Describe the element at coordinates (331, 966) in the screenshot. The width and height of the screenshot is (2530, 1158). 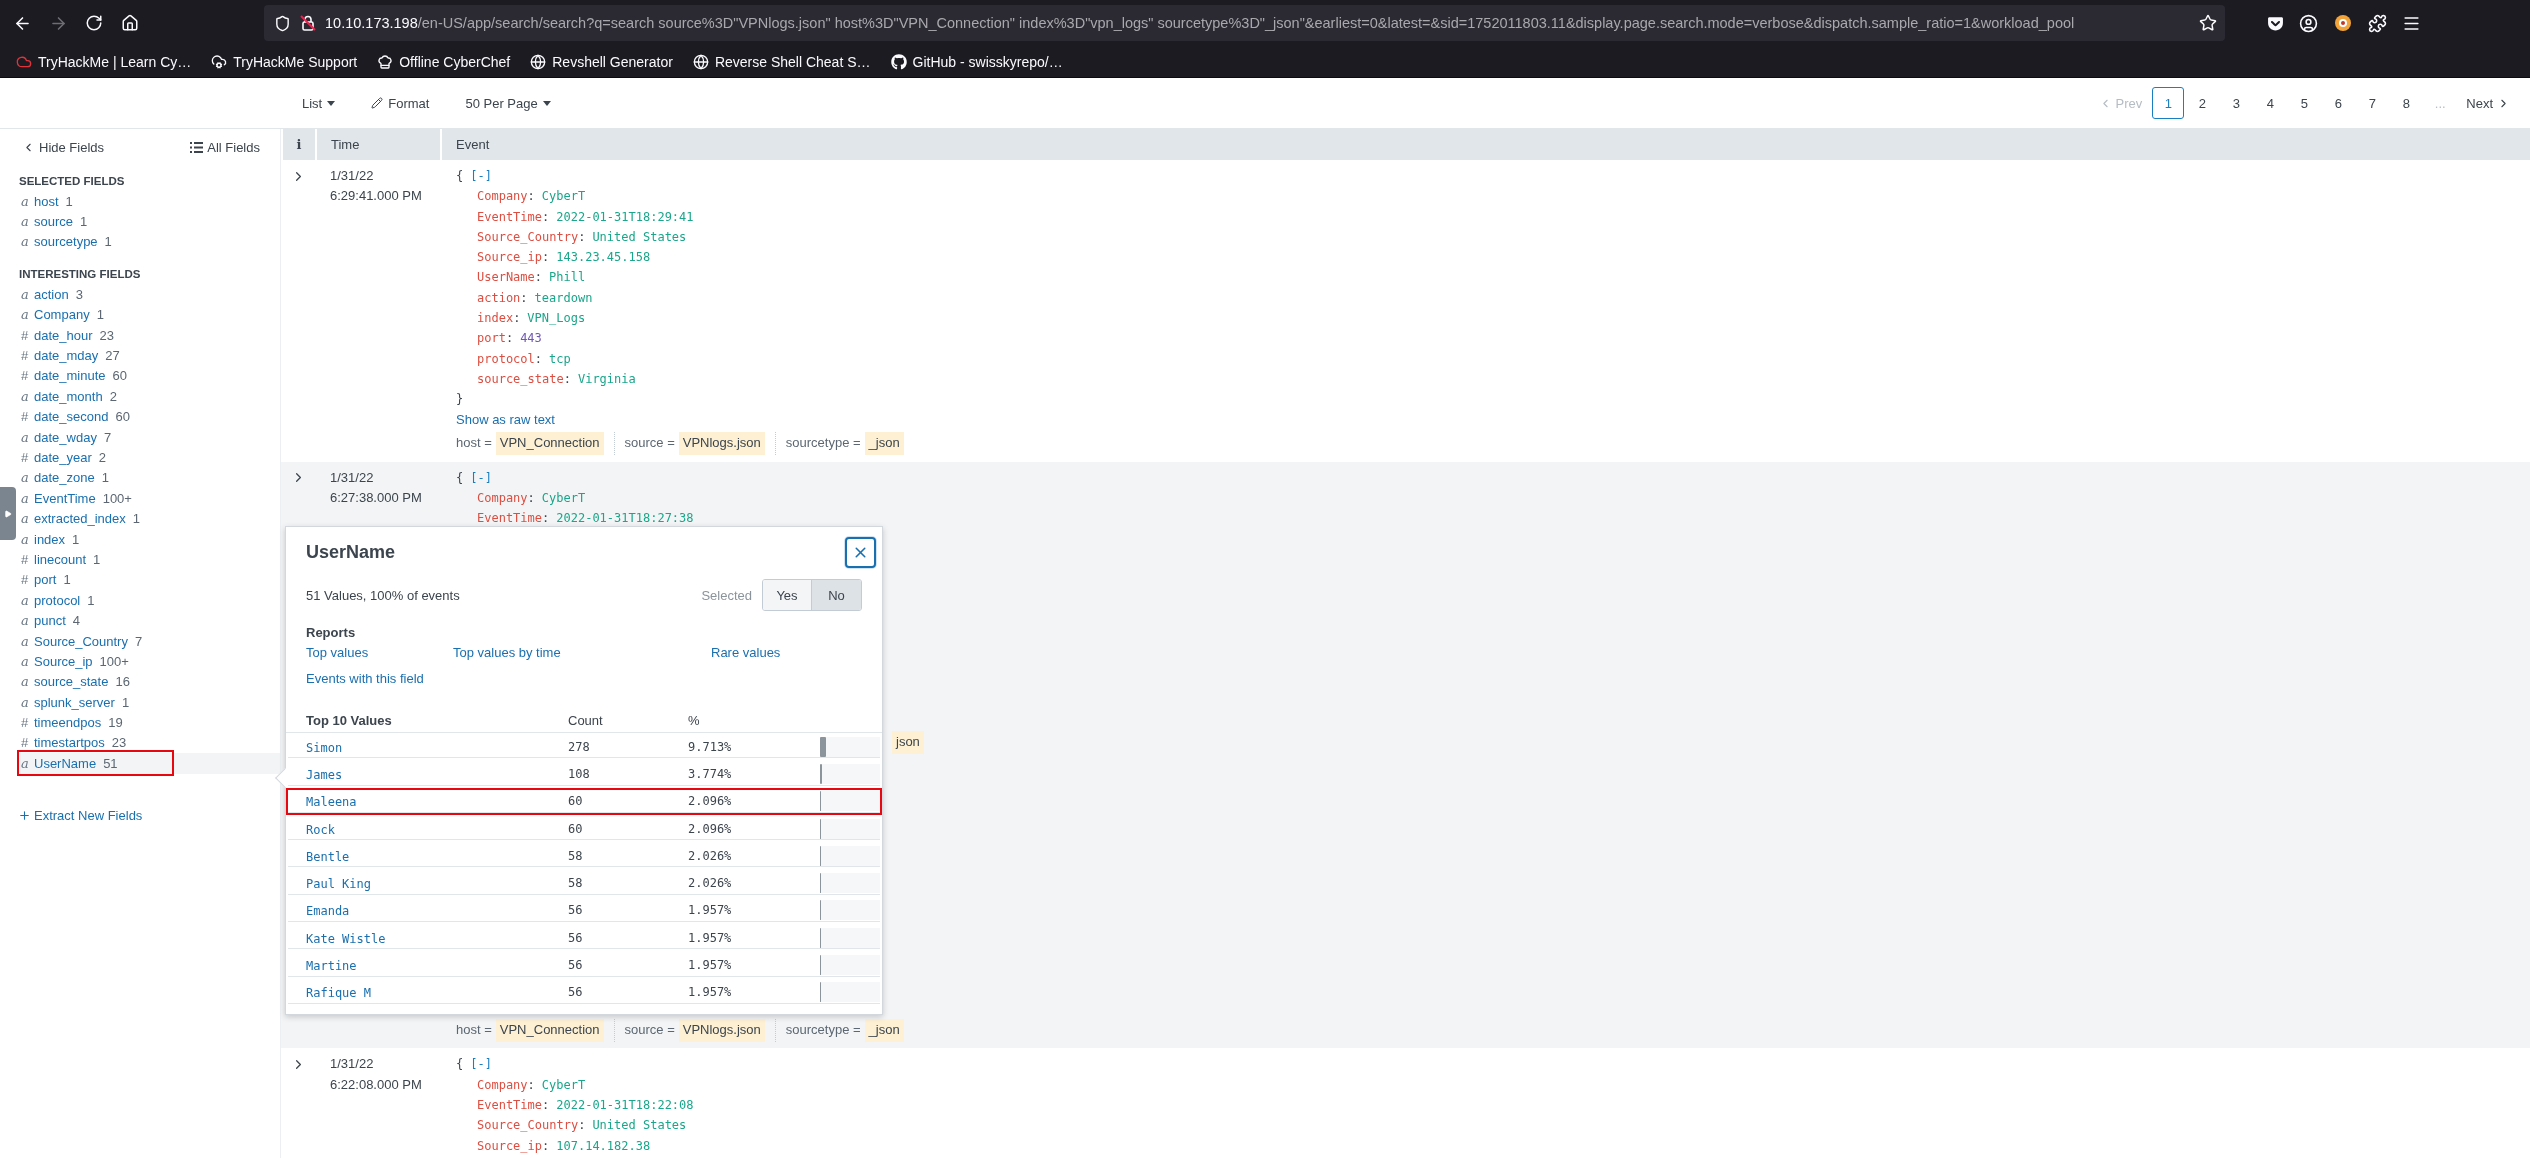
I see `value-name: Martine` at that location.